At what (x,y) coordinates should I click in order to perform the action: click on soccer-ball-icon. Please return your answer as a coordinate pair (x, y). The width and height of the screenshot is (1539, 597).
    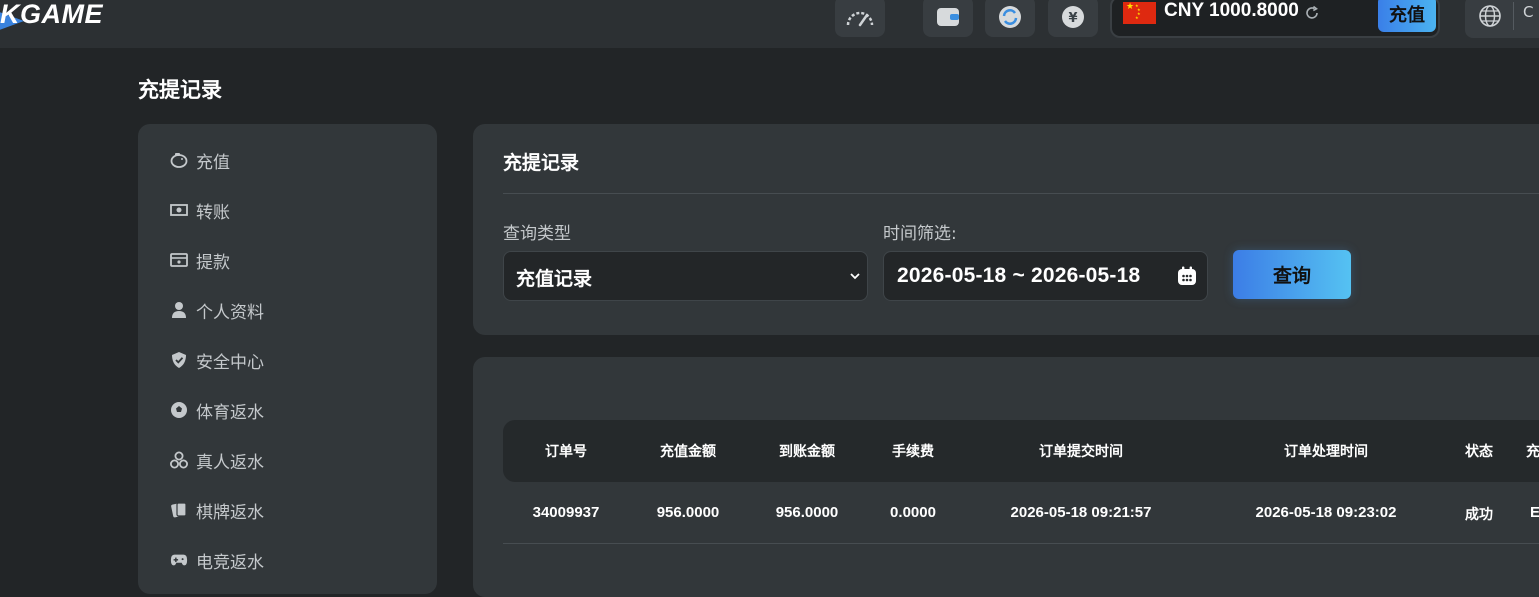
    Looking at the image, I should click on (179, 410).